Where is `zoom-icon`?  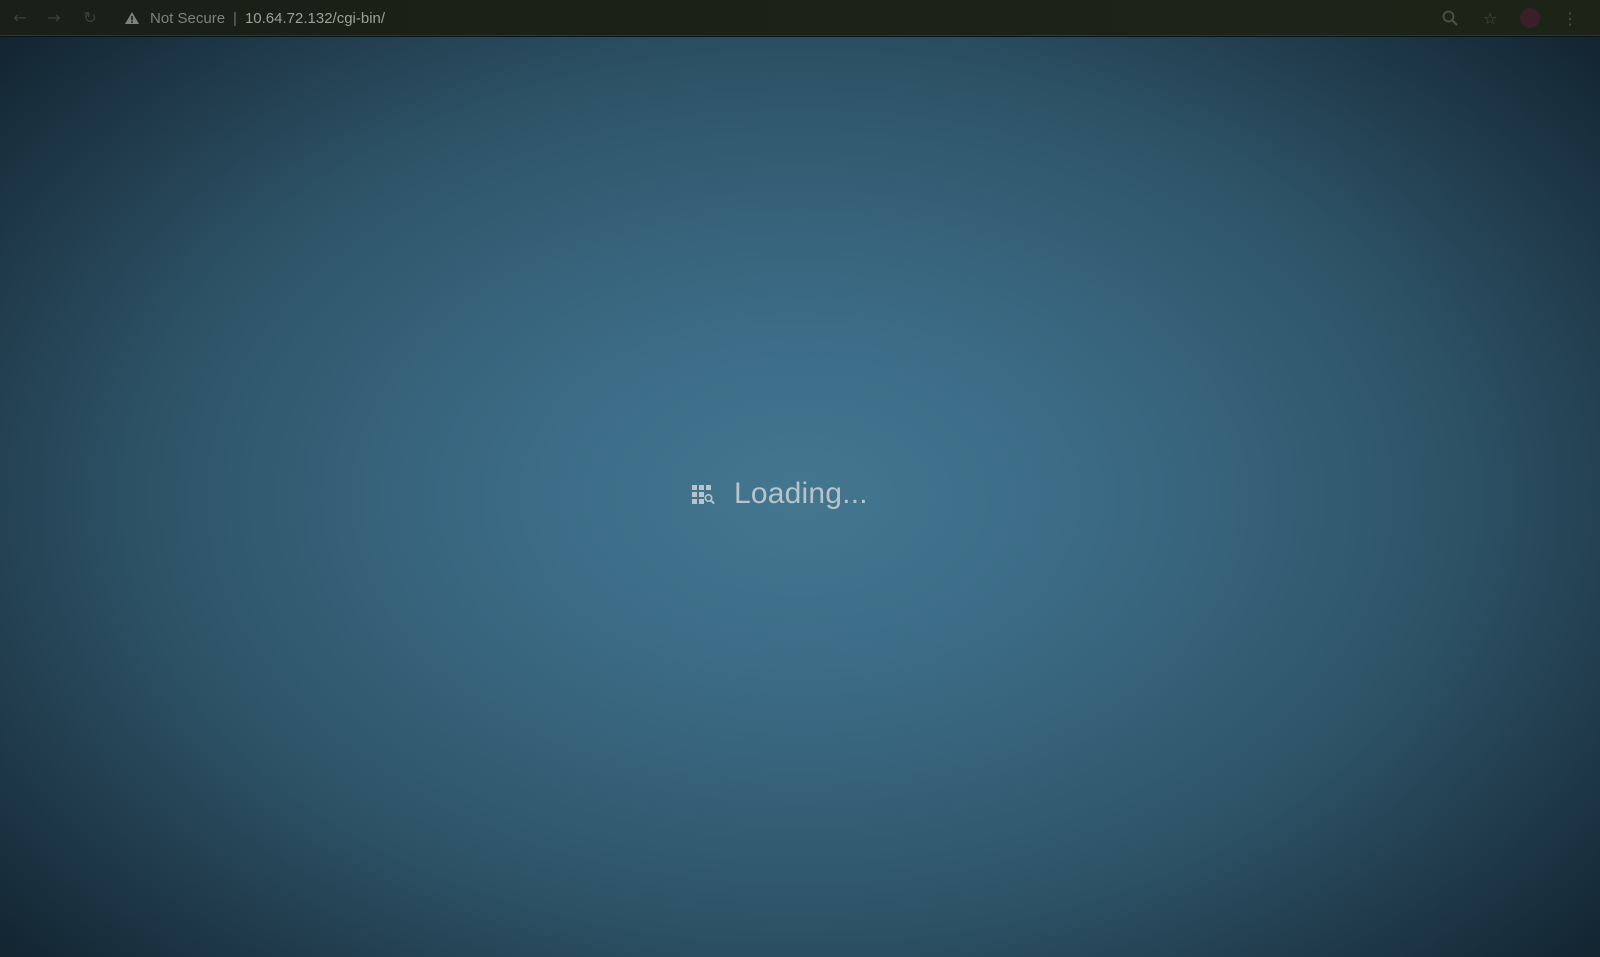
zoom-icon is located at coordinates (1450, 18).